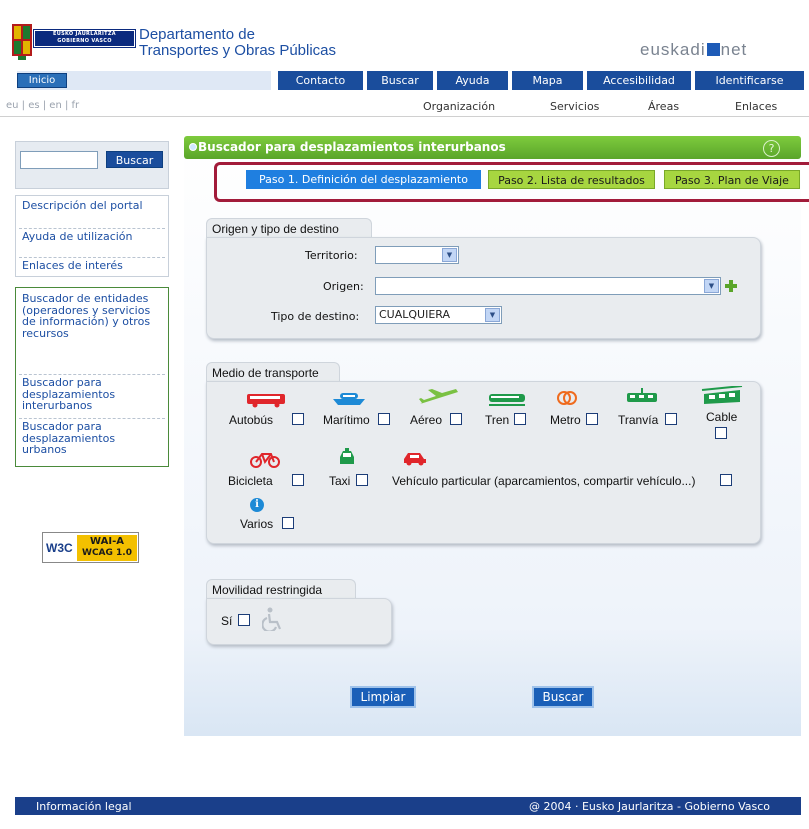 This screenshot has width=809, height=829. I want to click on brand-right: net, so click(734, 49).